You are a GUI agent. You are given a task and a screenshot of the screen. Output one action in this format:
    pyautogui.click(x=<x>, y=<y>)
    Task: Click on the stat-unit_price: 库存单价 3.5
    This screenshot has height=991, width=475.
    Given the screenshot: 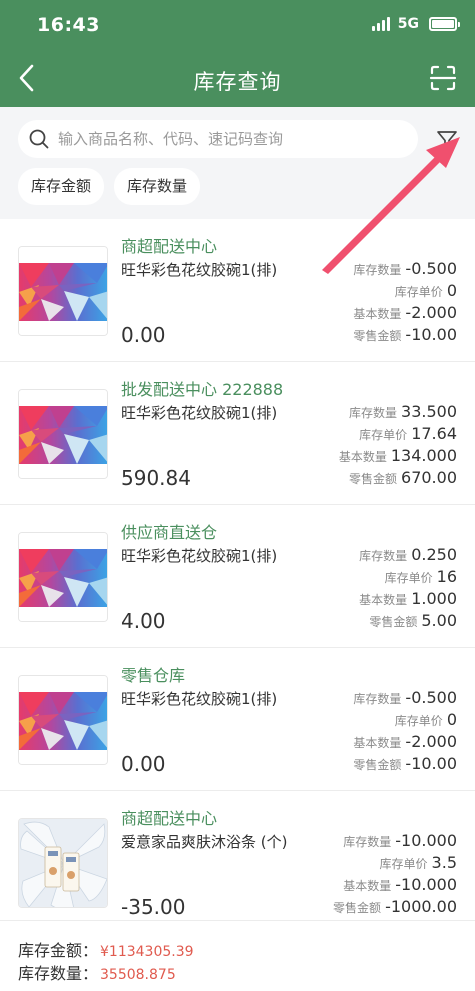 What is the action you would take?
    pyautogui.click(x=372, y=864)
    